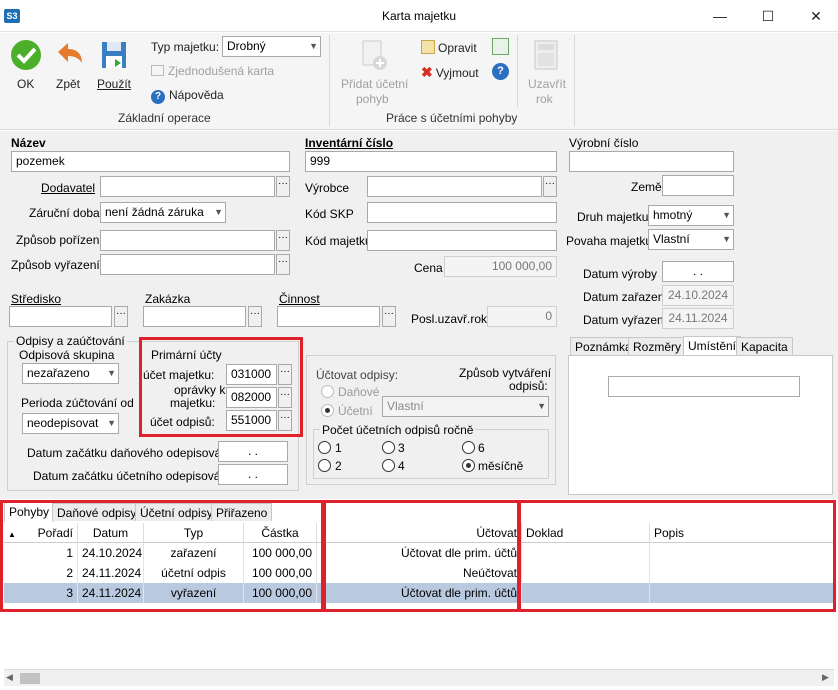 Image resolution: width=838 pixels, height=690 pixels. What do you see at coordinates (251, 420) in the screenshot?
I see `depr-account-field: 551000` at bounding box center [251, 420].